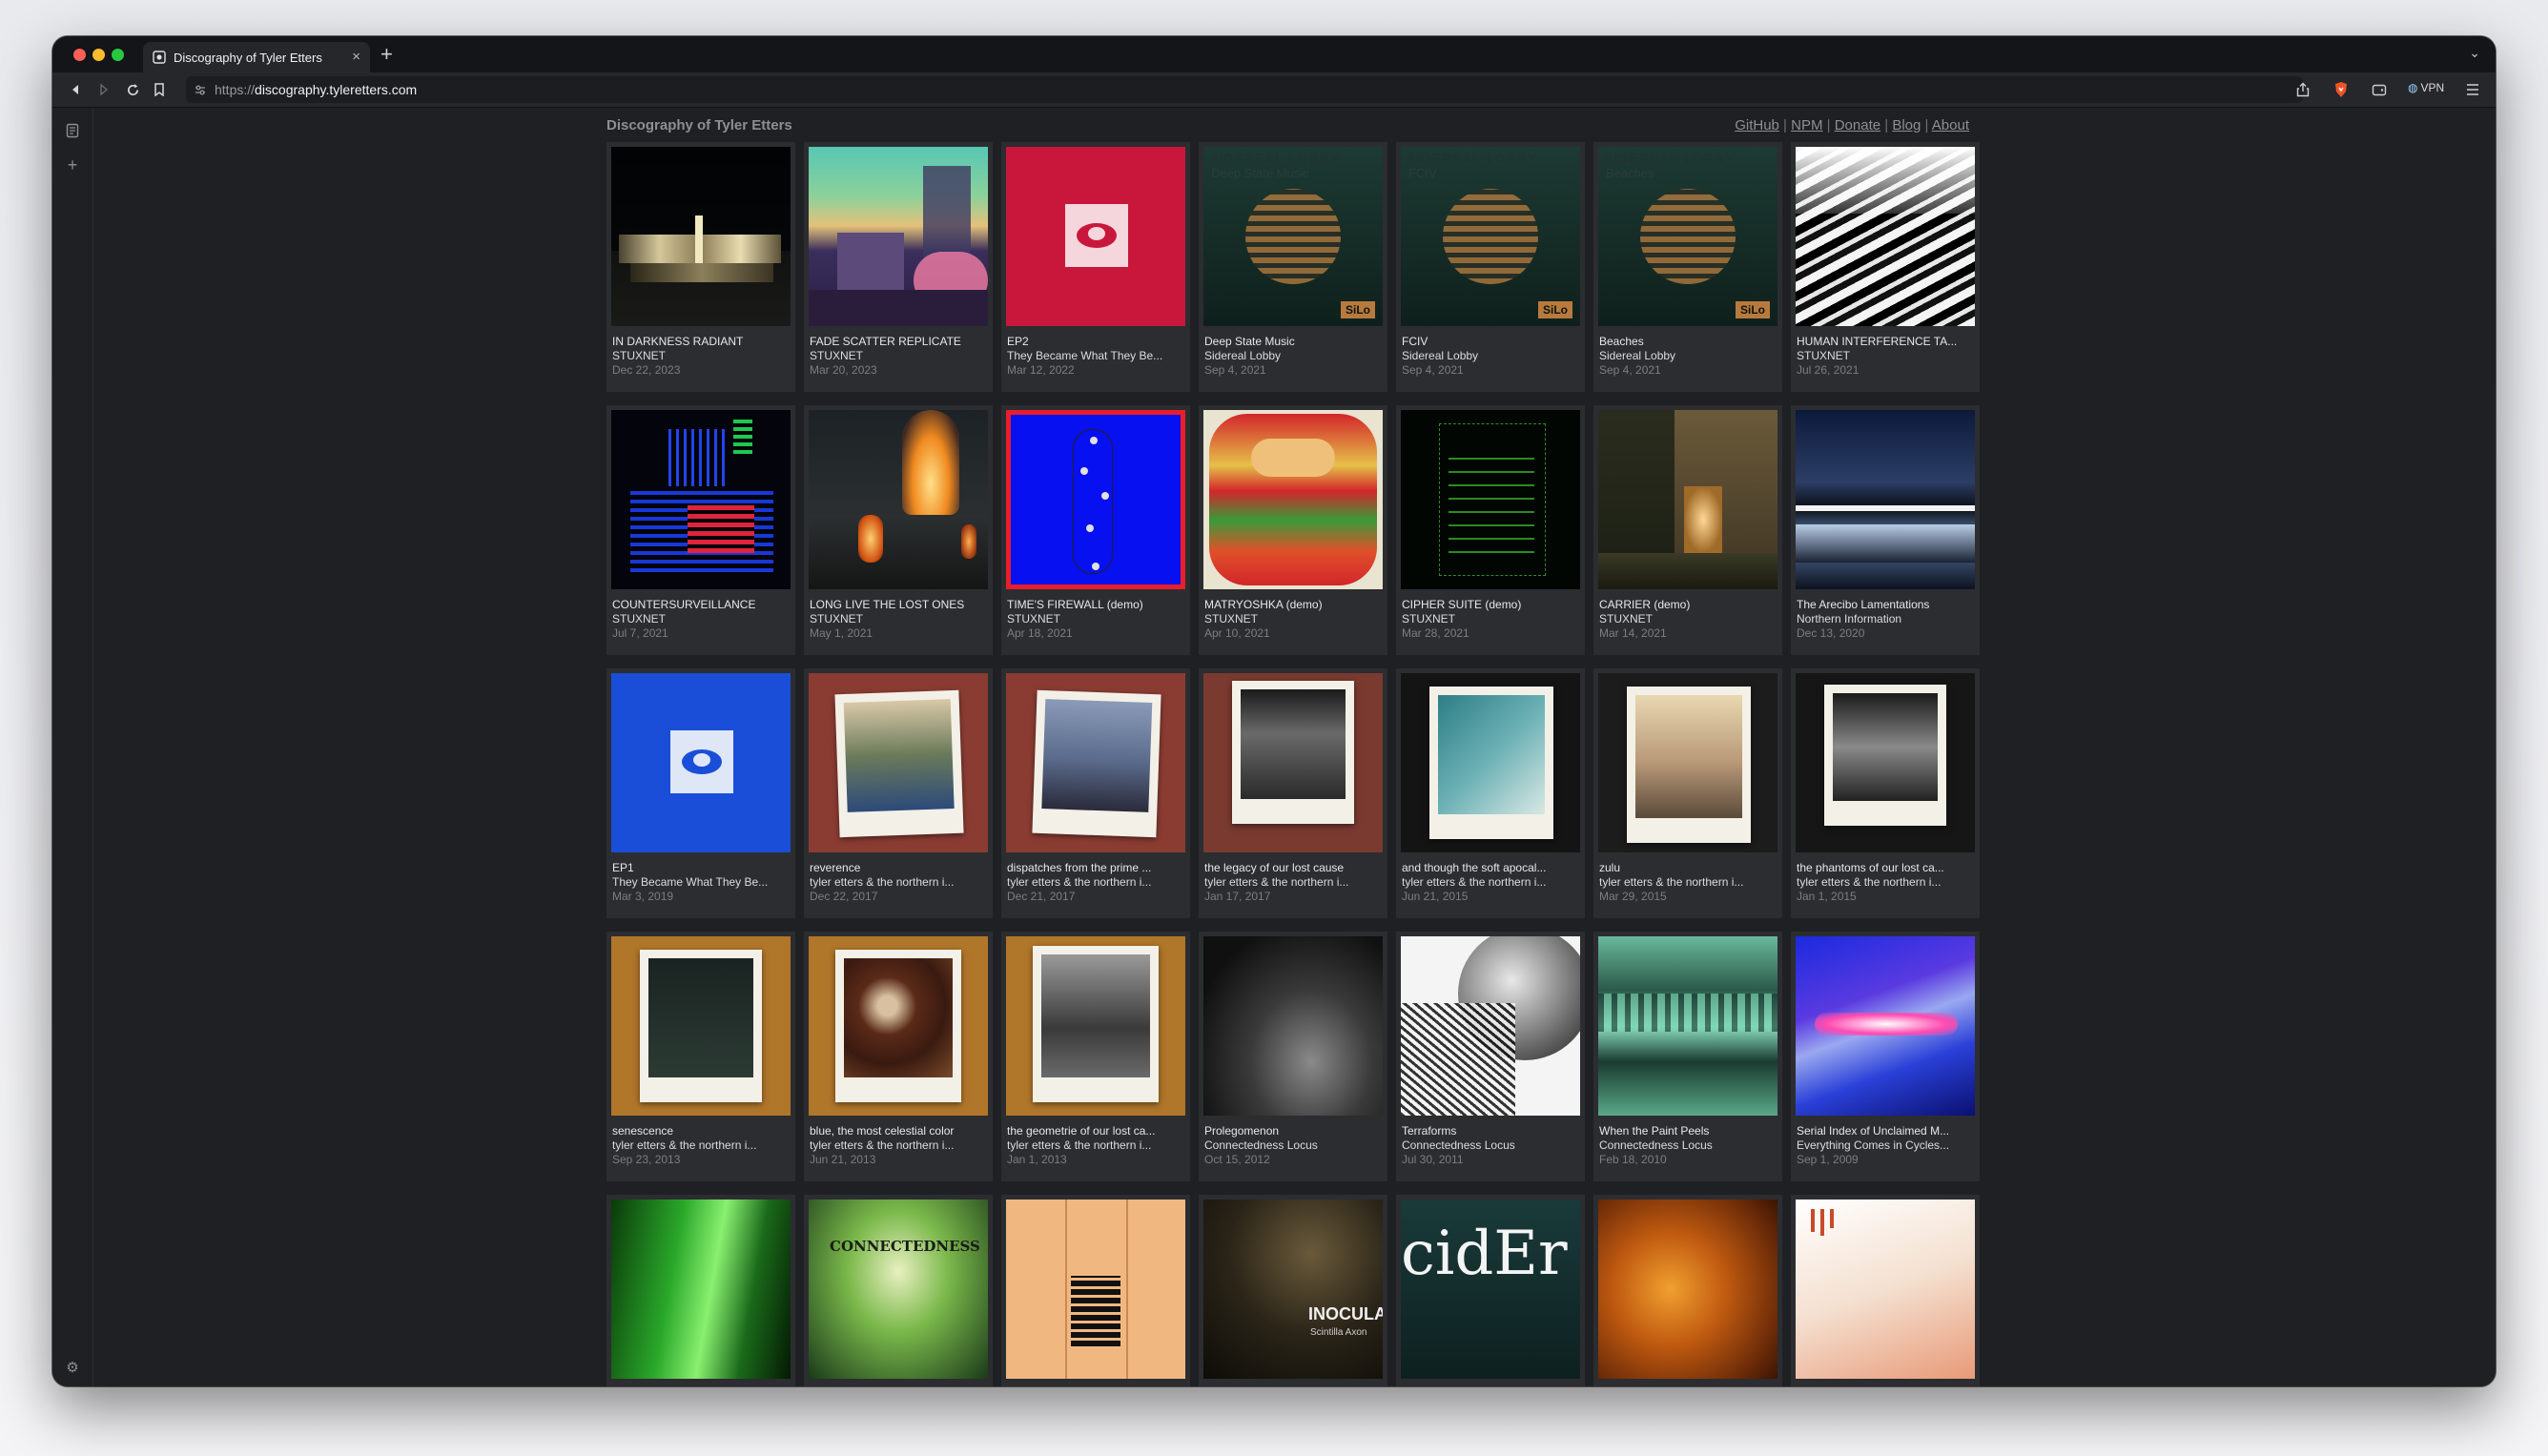  I want to click on album-date: Jun 21, 2015, so click(1435, 896).